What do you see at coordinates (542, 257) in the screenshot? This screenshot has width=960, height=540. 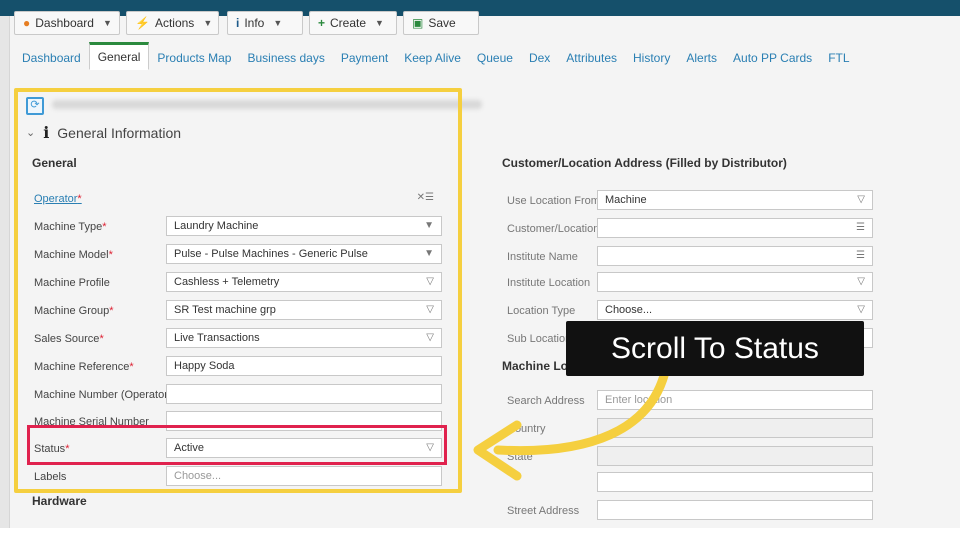 I see `field-label: Institute Name` at bounding box center [542, 257].